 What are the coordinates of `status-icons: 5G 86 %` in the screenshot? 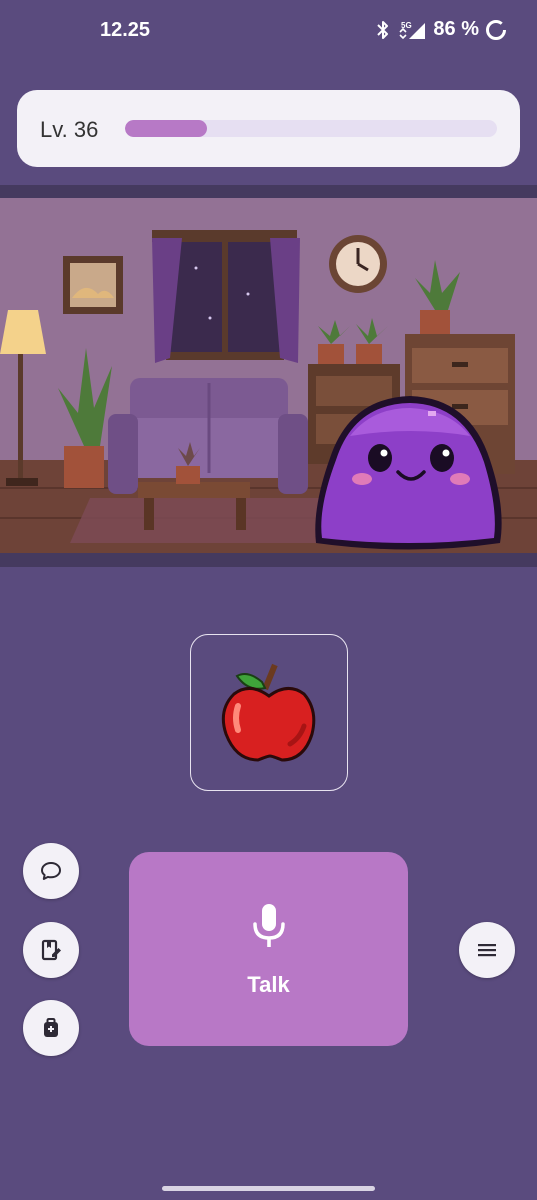 It's located at (441, 29).